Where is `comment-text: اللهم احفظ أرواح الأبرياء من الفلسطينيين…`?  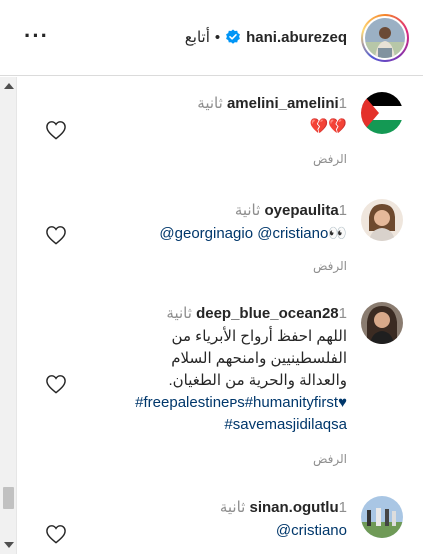 comment-text: اللهم احفظ أرواح الأبرياء من الفلسطينيين… is located at coordinates (217, 381).